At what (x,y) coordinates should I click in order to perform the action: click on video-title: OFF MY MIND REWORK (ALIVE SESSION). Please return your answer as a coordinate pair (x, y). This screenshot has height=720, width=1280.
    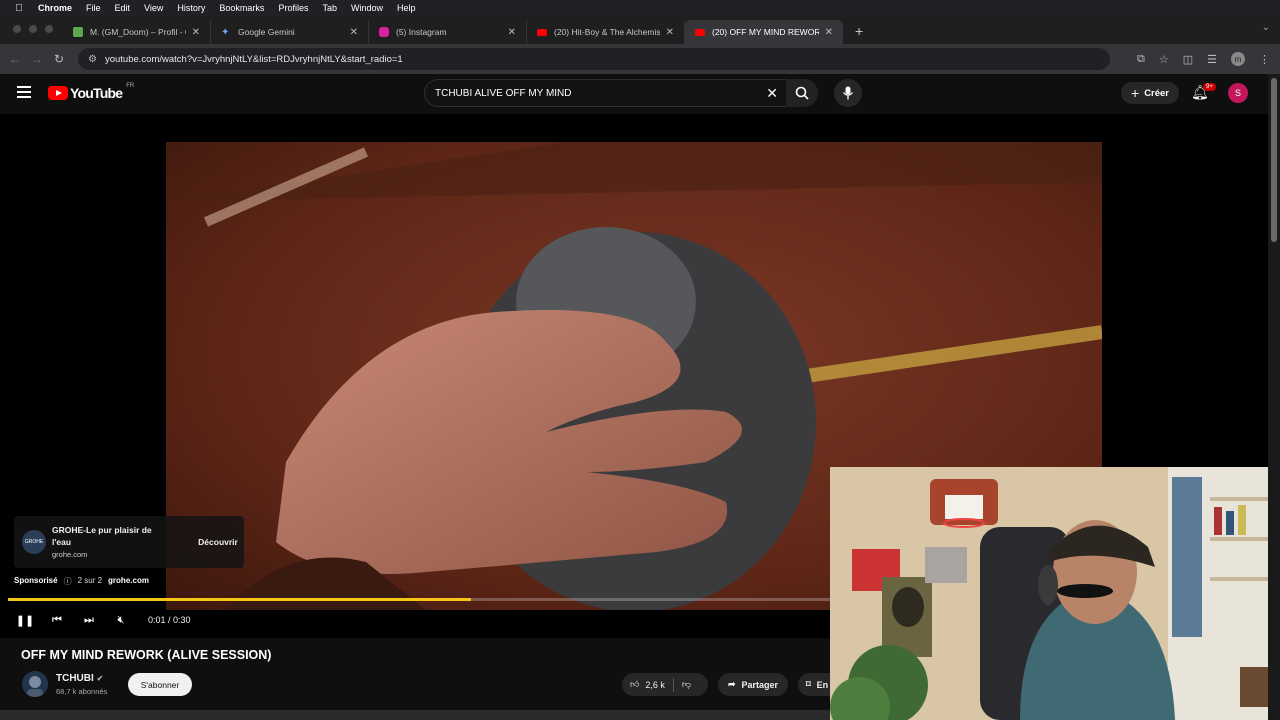
    Looking at the image, I should click on (146, 655).